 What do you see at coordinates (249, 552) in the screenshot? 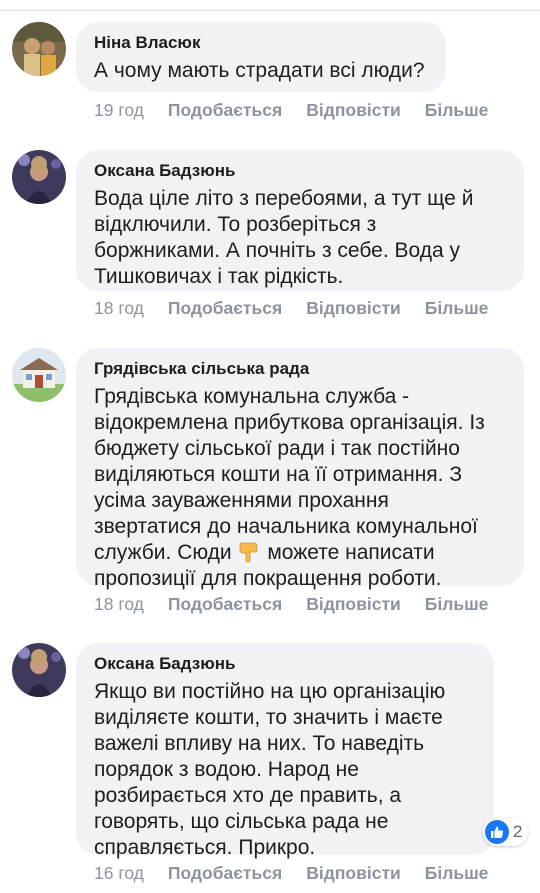
I see `pointing-down-hand-emoji` at bounding box center [249, 552].